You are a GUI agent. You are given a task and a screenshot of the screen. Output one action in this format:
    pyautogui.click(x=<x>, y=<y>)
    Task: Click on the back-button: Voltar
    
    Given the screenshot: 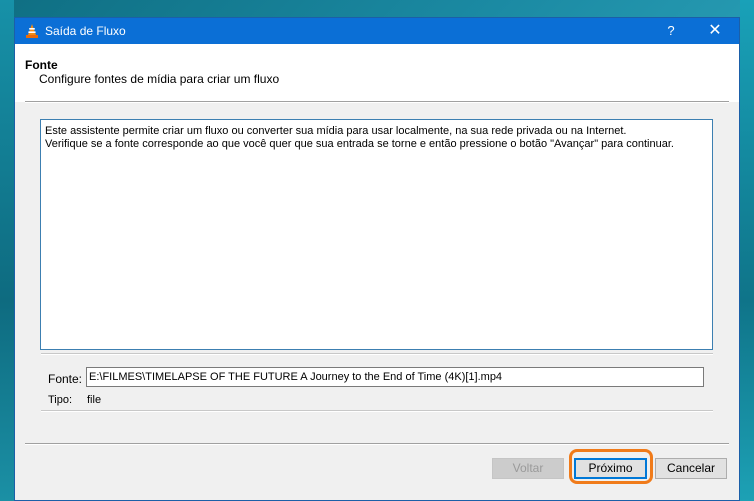 What is the action you would take?
    pyautogui.click(x=528, y=468)
    